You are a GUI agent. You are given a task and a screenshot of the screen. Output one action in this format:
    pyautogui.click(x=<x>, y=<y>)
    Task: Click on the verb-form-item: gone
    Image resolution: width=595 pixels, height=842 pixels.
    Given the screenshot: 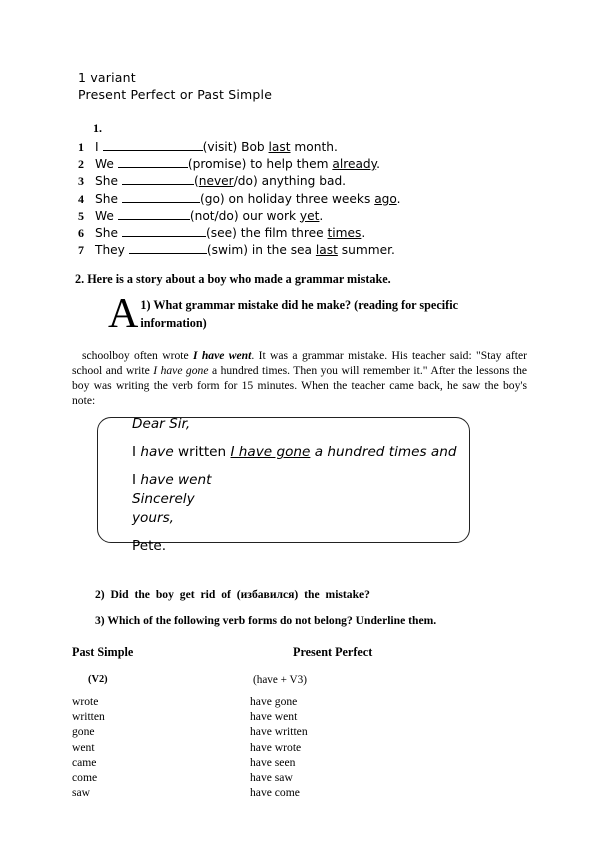 What is the action you would take?
    pyautogui.click(x=88, y=731)
    